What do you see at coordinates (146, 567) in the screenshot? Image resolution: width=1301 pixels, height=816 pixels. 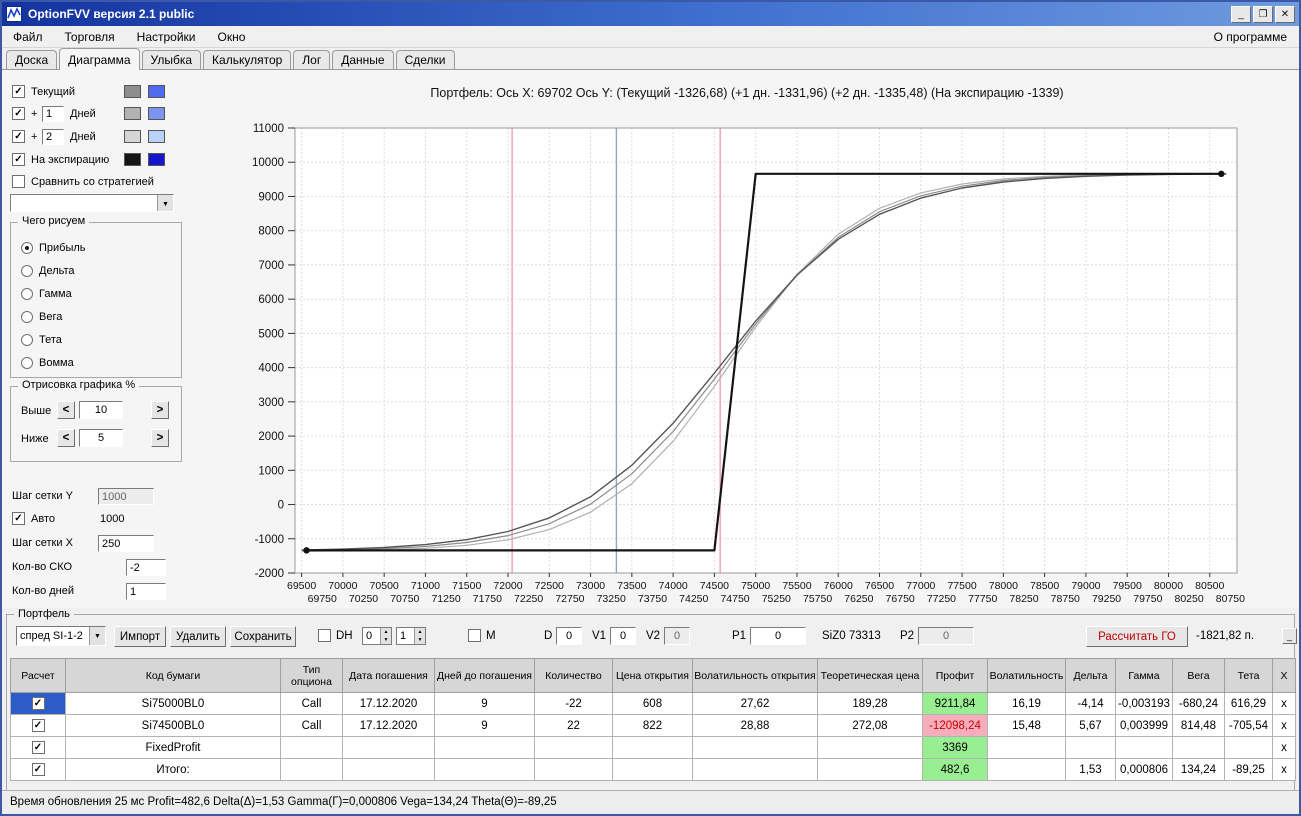 I see `sko-input` at bounding box center [146, 567].